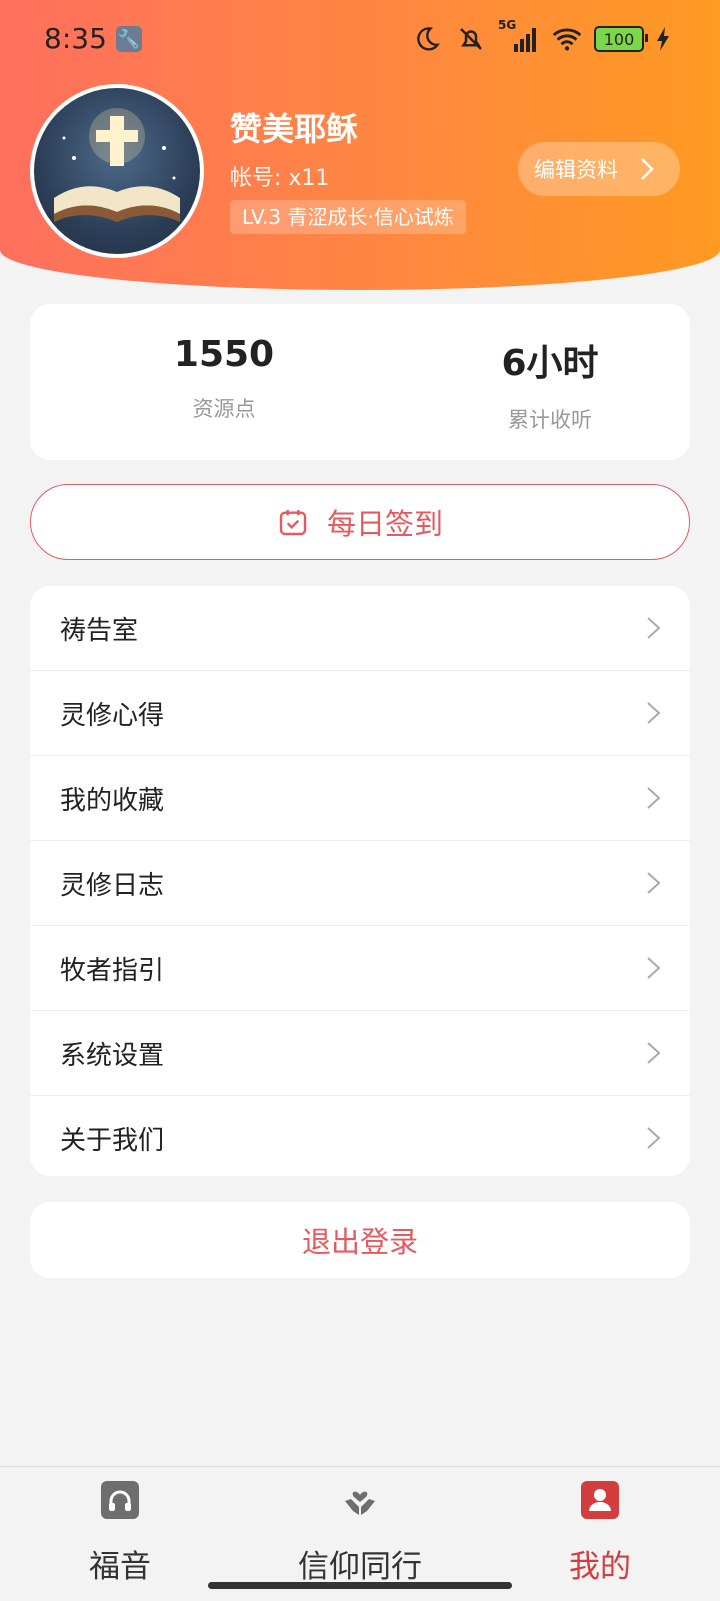 The image size is (720, 1601). What do you see at coordinates (600, 1567) in the screenshot?
I see `tab-label: 我的` at bounding box center [600, 1567].